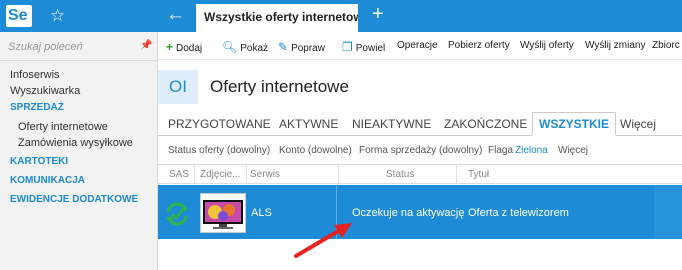 Image resolution: width=682 pixels, height=270 pixels. Describe the element at coordinates (638, 124) in the screenshot. I see `tab-wiecej: Więcej` at that location.